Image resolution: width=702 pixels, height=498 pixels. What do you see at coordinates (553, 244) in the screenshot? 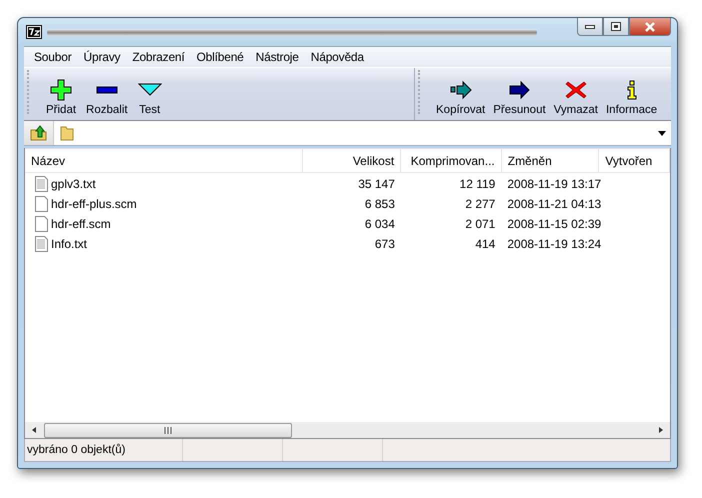
I see `table-cell-text: 2008-11-19 13:24` at bounding box center [553, 244].